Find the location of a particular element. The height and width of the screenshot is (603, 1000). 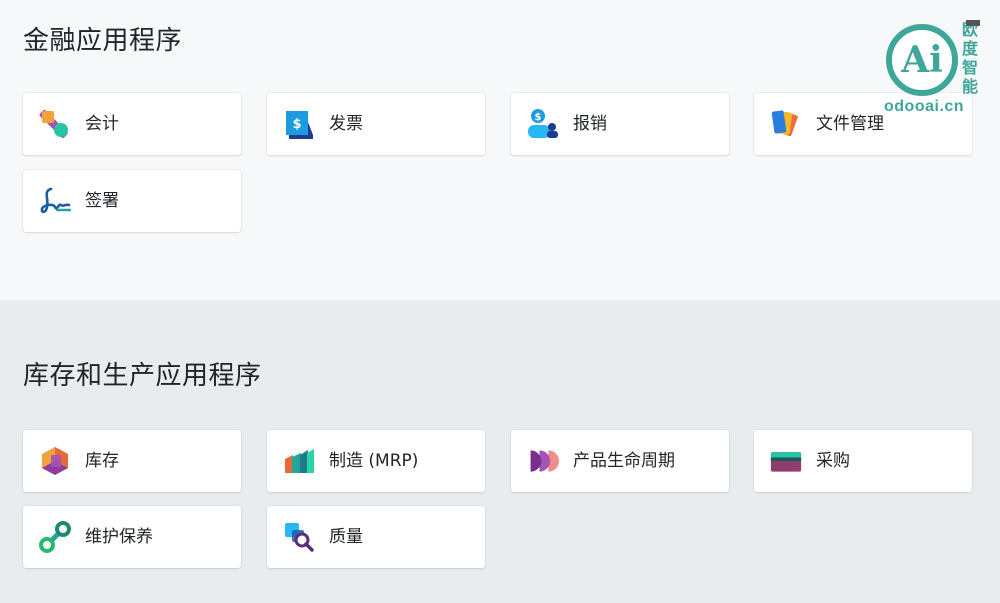

watermark-logo: Ai 欧度智能 odooai.cn is located at coordinates (939, 68).